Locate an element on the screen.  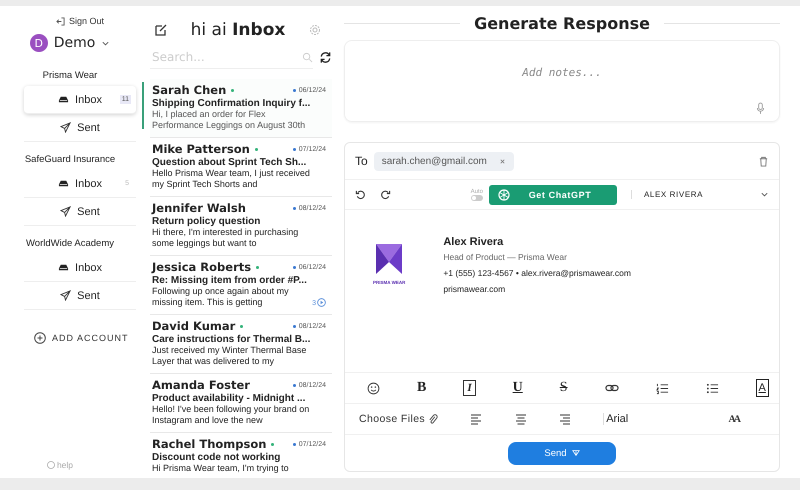
sender-name: Jennifer Walsh is located at coordinates (199, 208).